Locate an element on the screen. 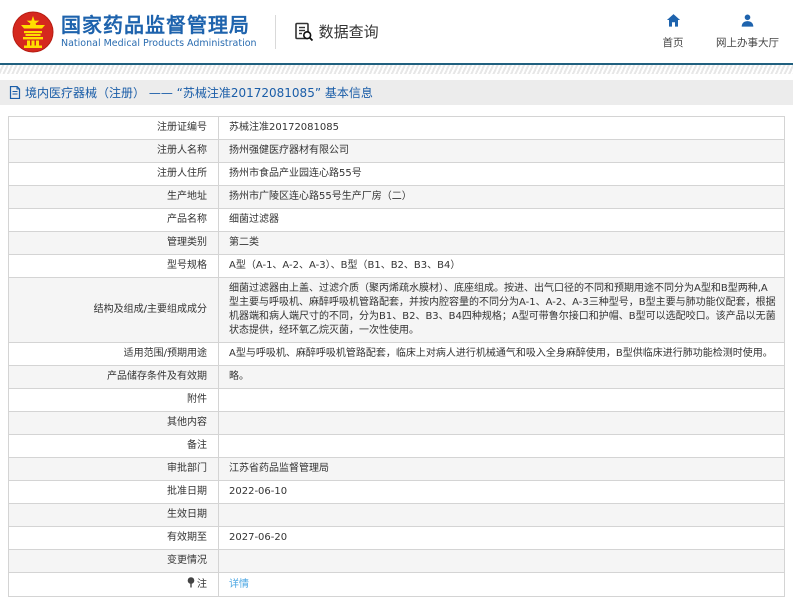 This screenshot has width=793, height=603. row-value: 江苏省药品监督管理局 is located at coordinates (501, 469).